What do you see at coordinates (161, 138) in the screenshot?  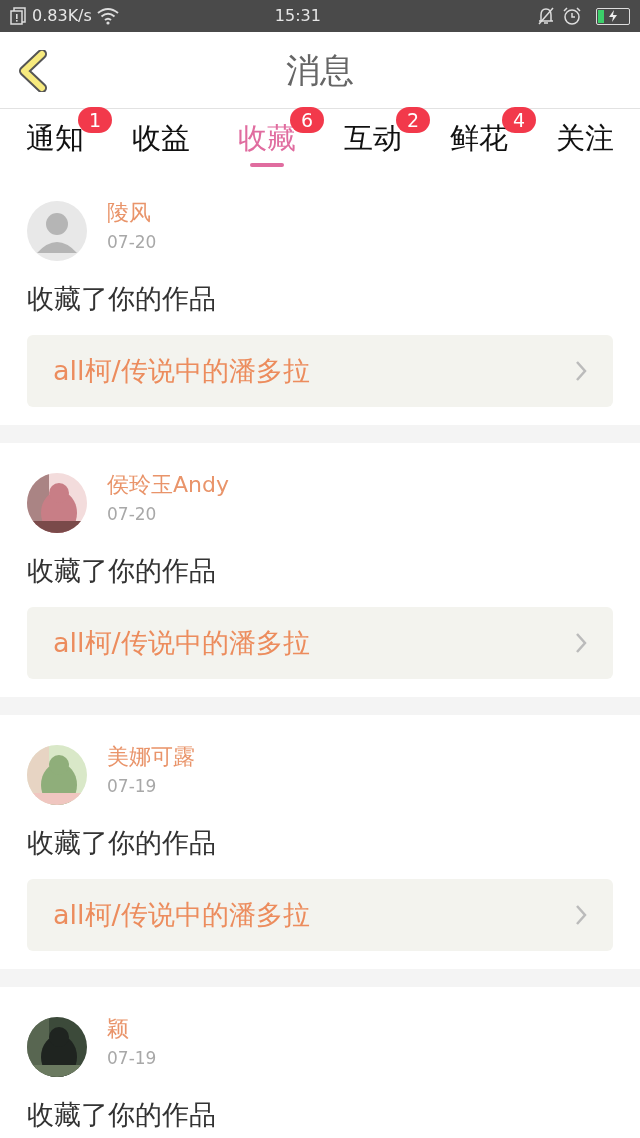 I see `tab: 收益` at bounding box center [161, 138].